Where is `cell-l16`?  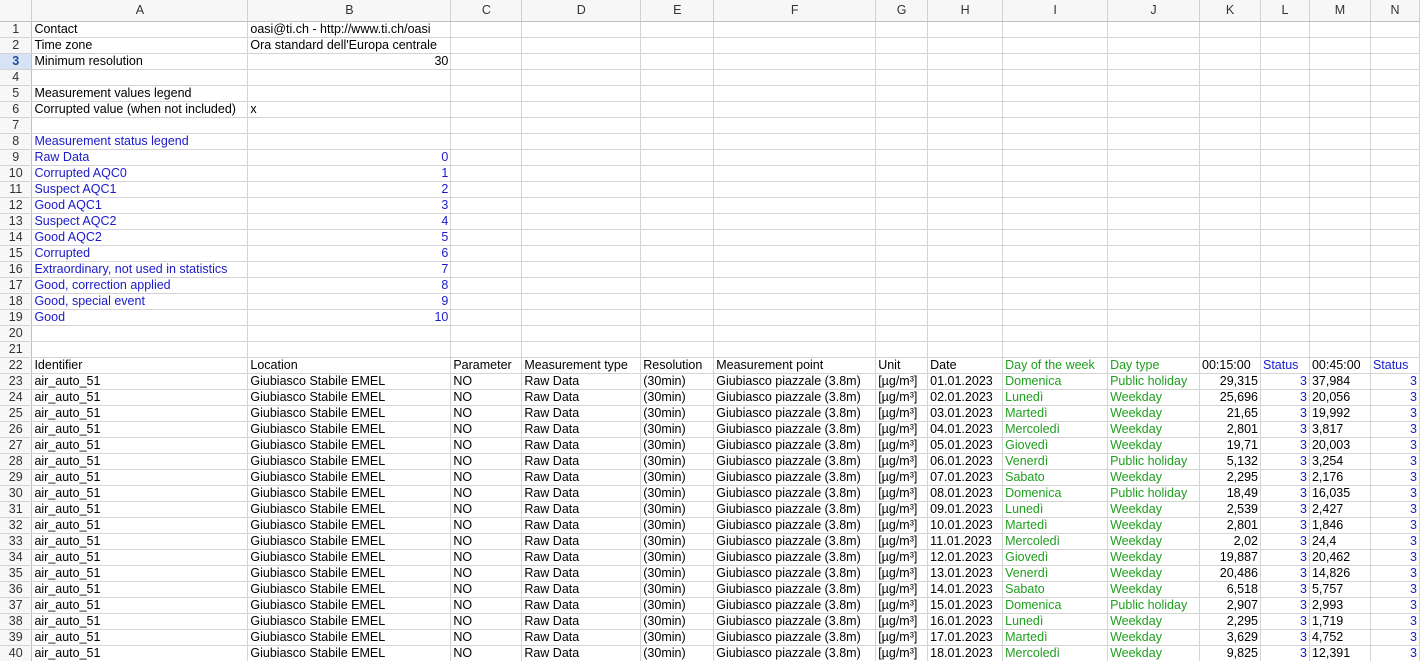
cell-l16 is located at coordinates (1285, 269).